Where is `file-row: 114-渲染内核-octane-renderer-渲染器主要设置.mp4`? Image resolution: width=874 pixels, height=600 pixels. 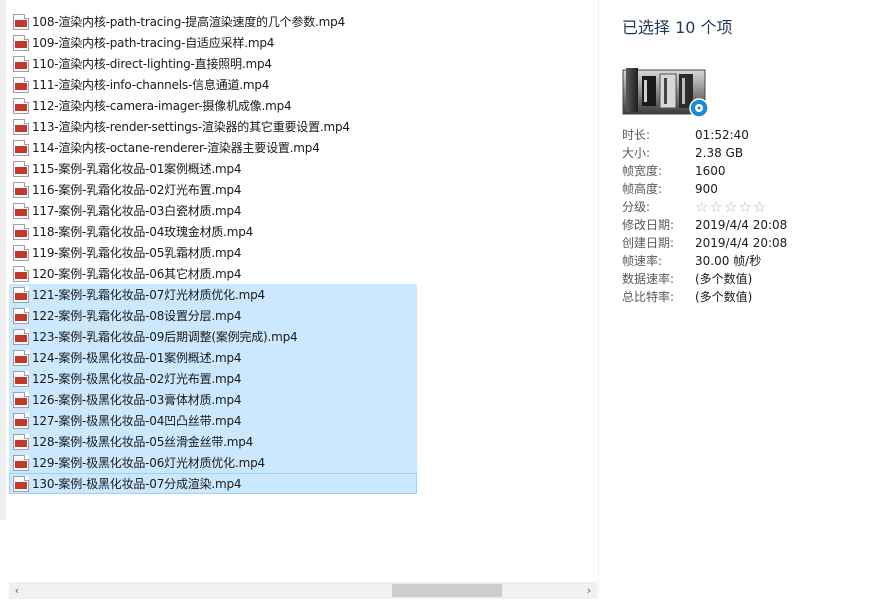 file-row: 114-渲染内核-octane-renderer-渲染器主要设置.mp4 is located at coordinates (213, 147).